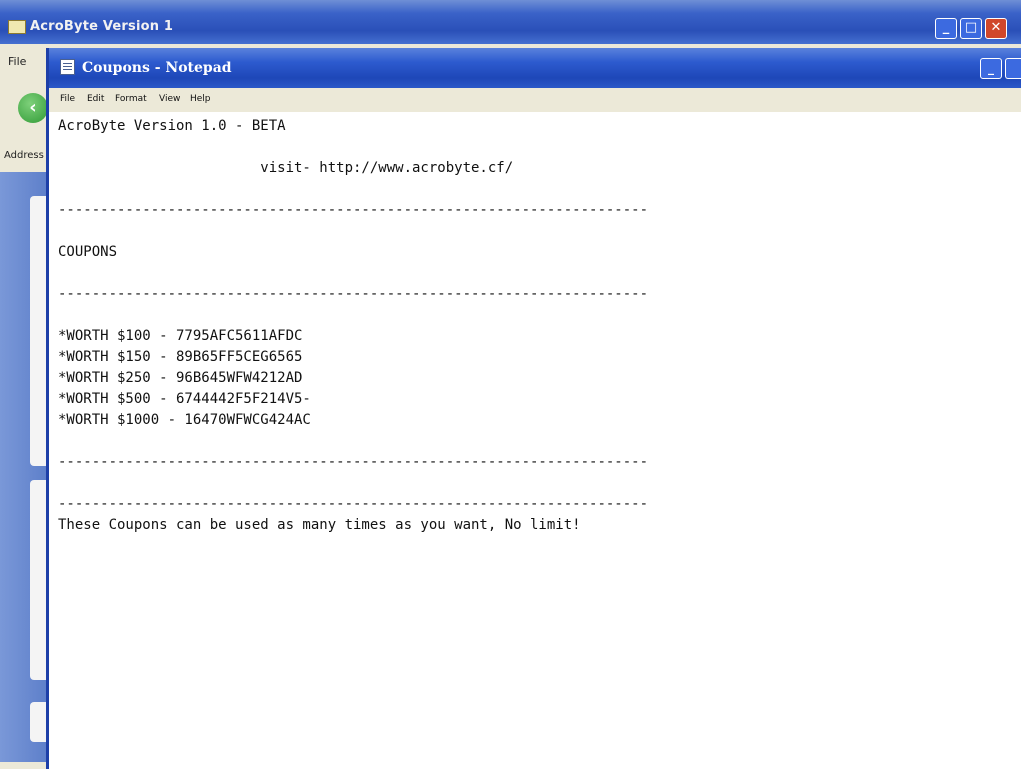 The width and height of the screenshot is (1021, 769). Describe the element at coordinates (172, 126) in the screenshot. I see `text-line: AcroByte Version 1.0 - BETA` at that location.